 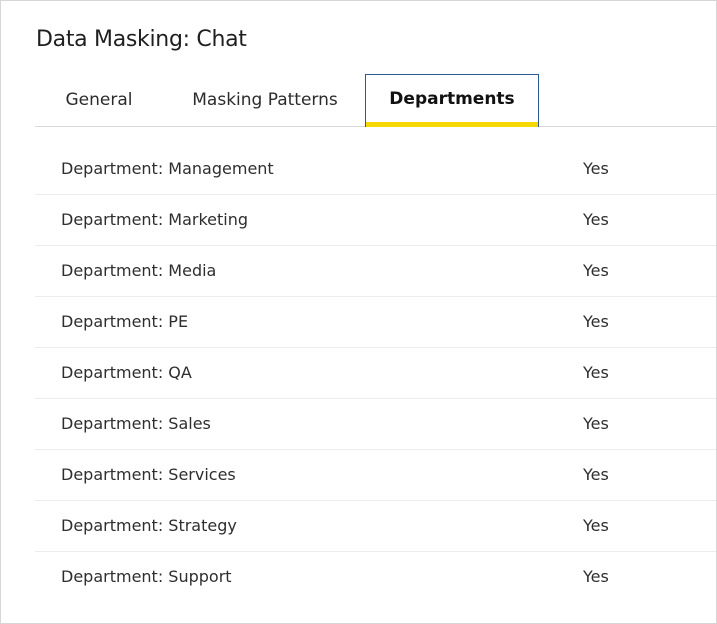 I want to click on list-item: Department: PE Yes, so click(x=375, y=322).